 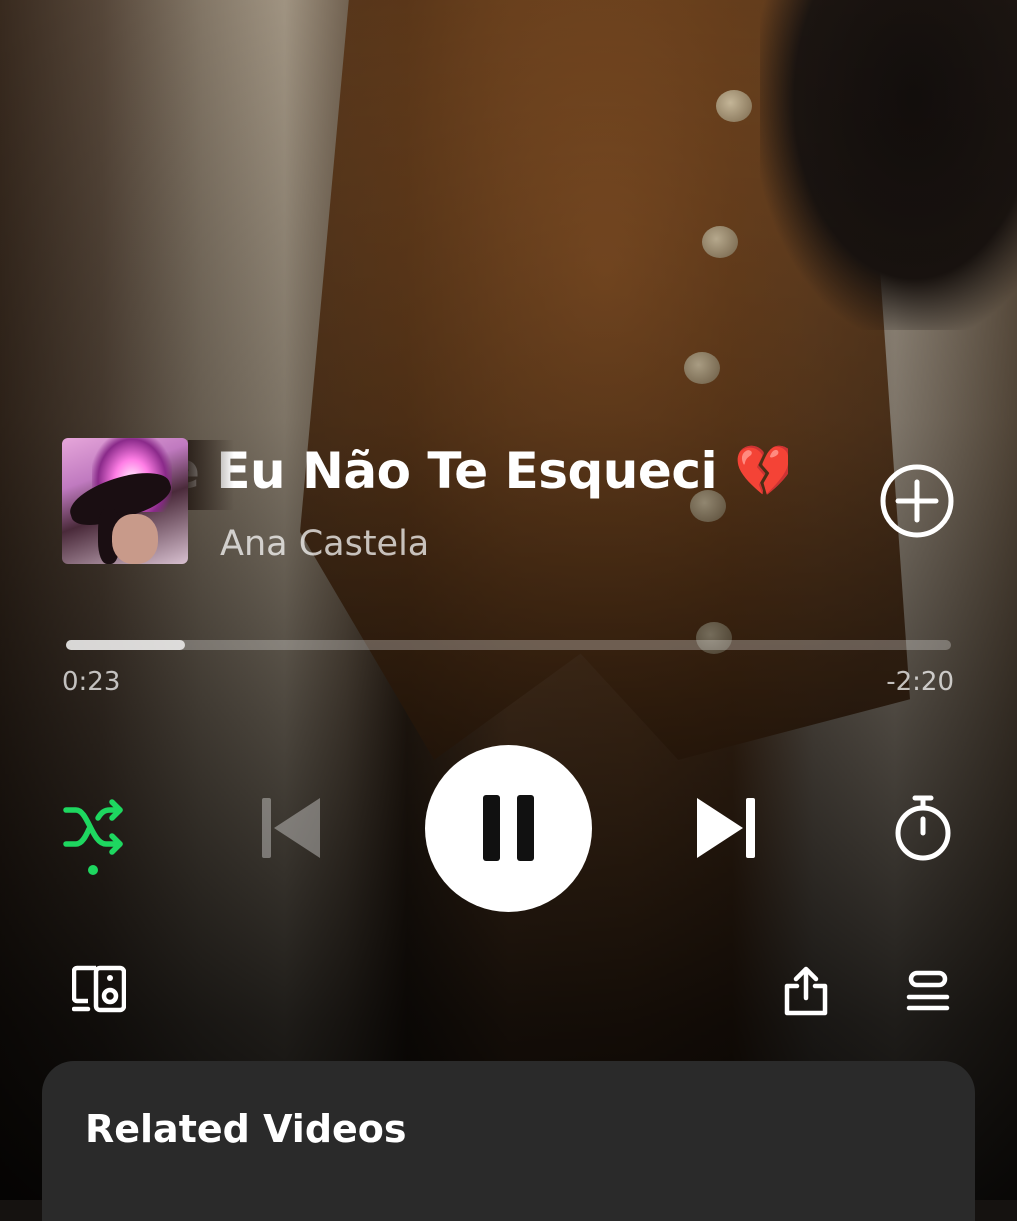 I want to click on track-title: e Eu Não Te Esqueci 💔, so click(x=488, y=471).